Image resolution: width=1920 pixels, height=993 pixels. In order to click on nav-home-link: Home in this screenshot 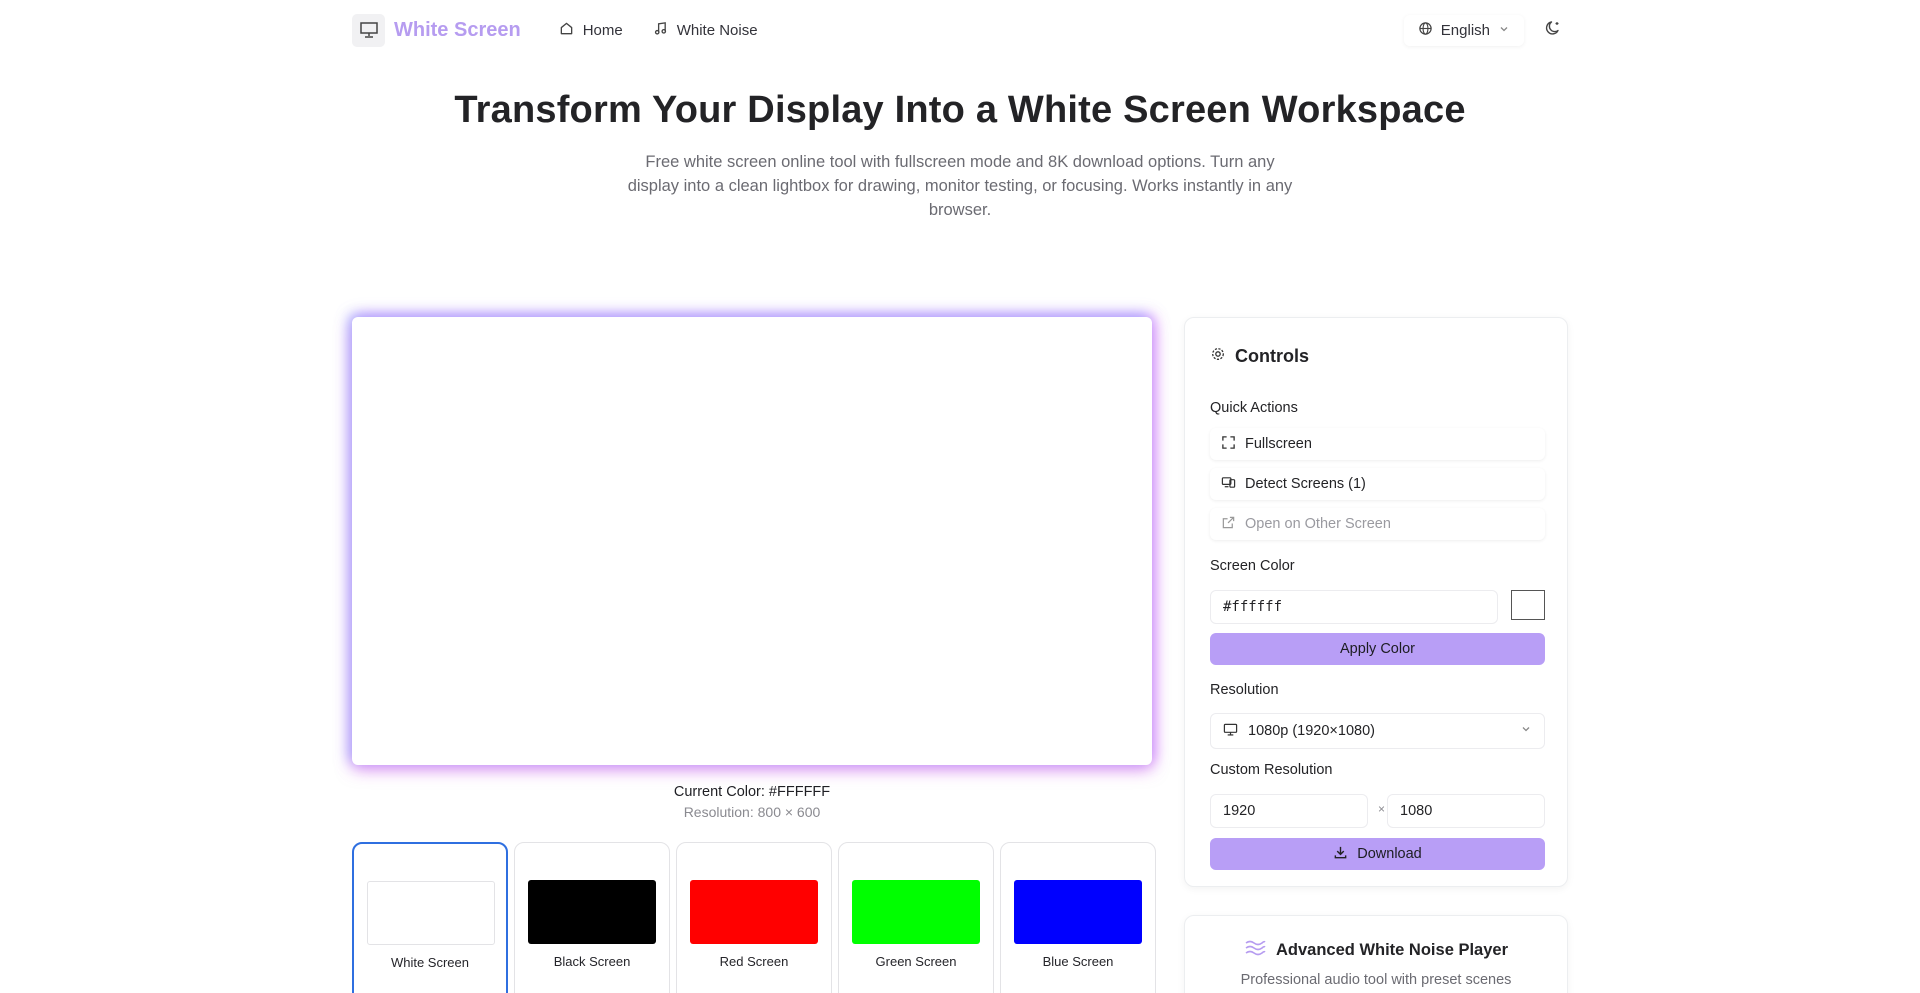, I will do `click(591, 30)`.